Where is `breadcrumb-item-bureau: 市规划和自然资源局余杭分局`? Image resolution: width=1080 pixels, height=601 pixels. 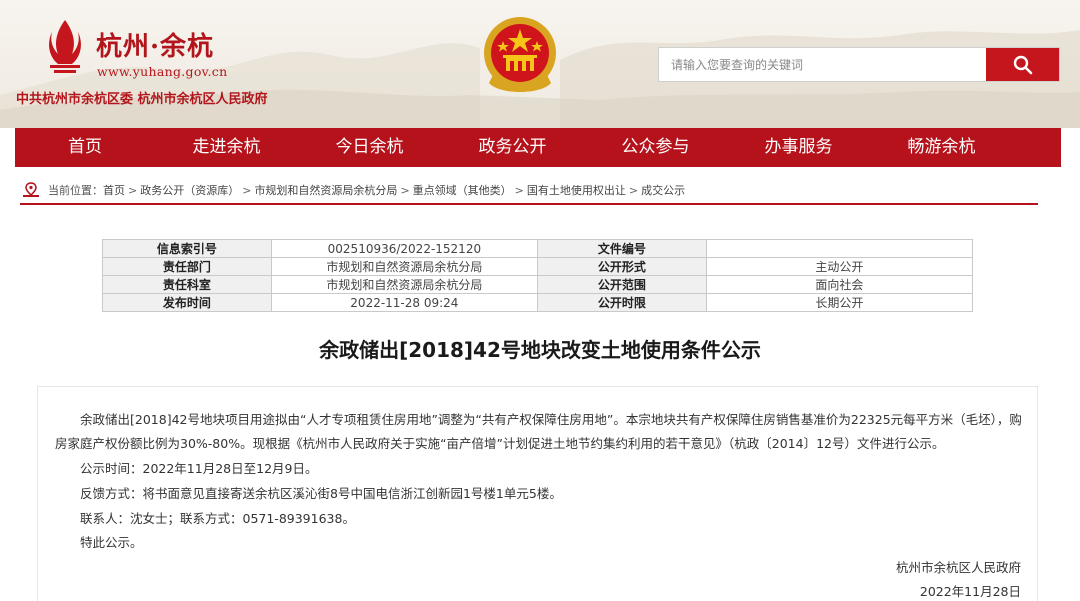 breadcrumb-item-bureau: 市规划和自然资源局余杭分局 is located at coordinates (325, 190).